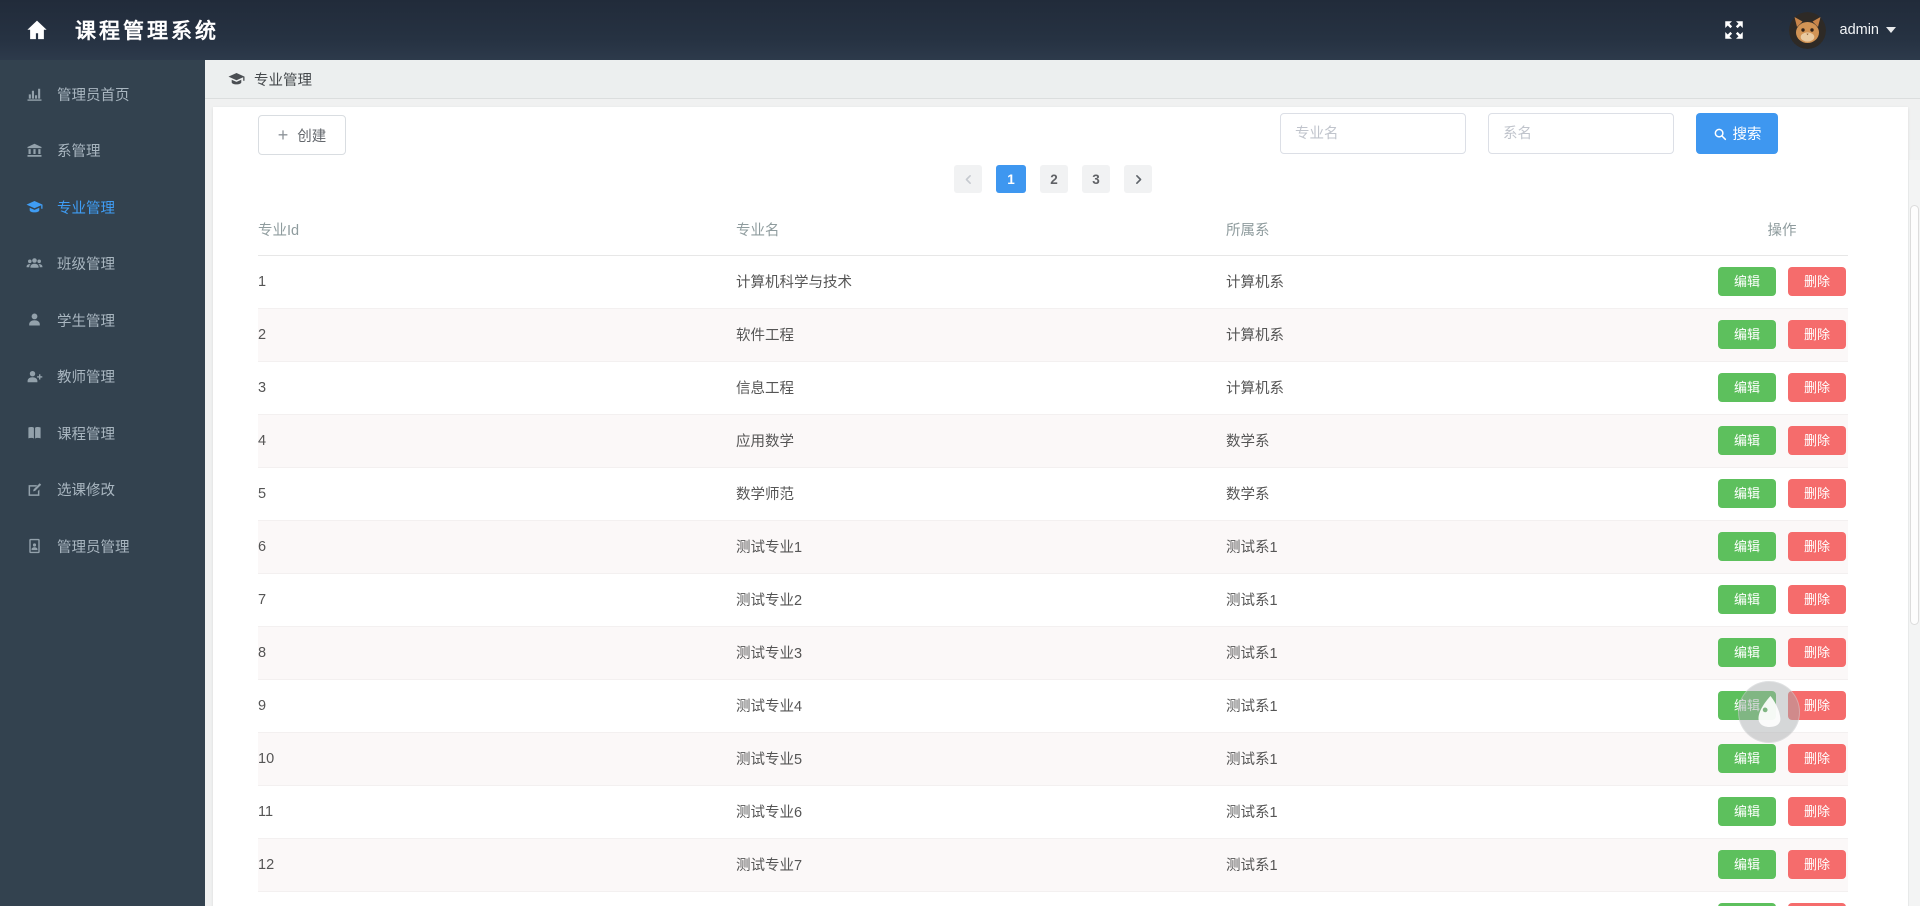 The height and width of the screenshot is (906, 1920). What do you see at coordinates (1747, 135) in the screenshot?
I see `search-button-label: 搜索` at bounding box center [1747, 135].